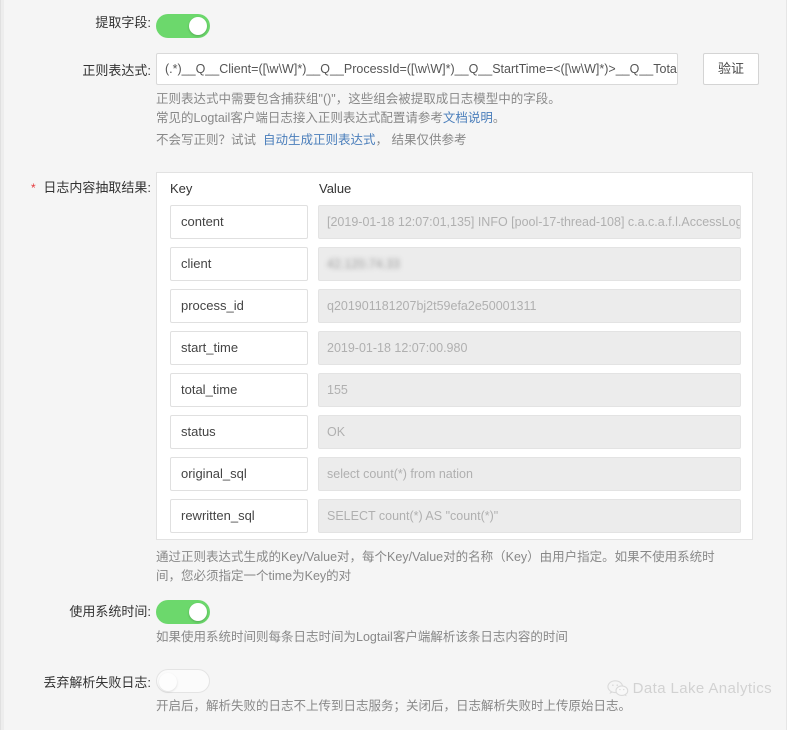 This screenshot has width=787, height=730. I want to click on value-input: 2019-01-18 12:07:00.980, so click(529, 348).